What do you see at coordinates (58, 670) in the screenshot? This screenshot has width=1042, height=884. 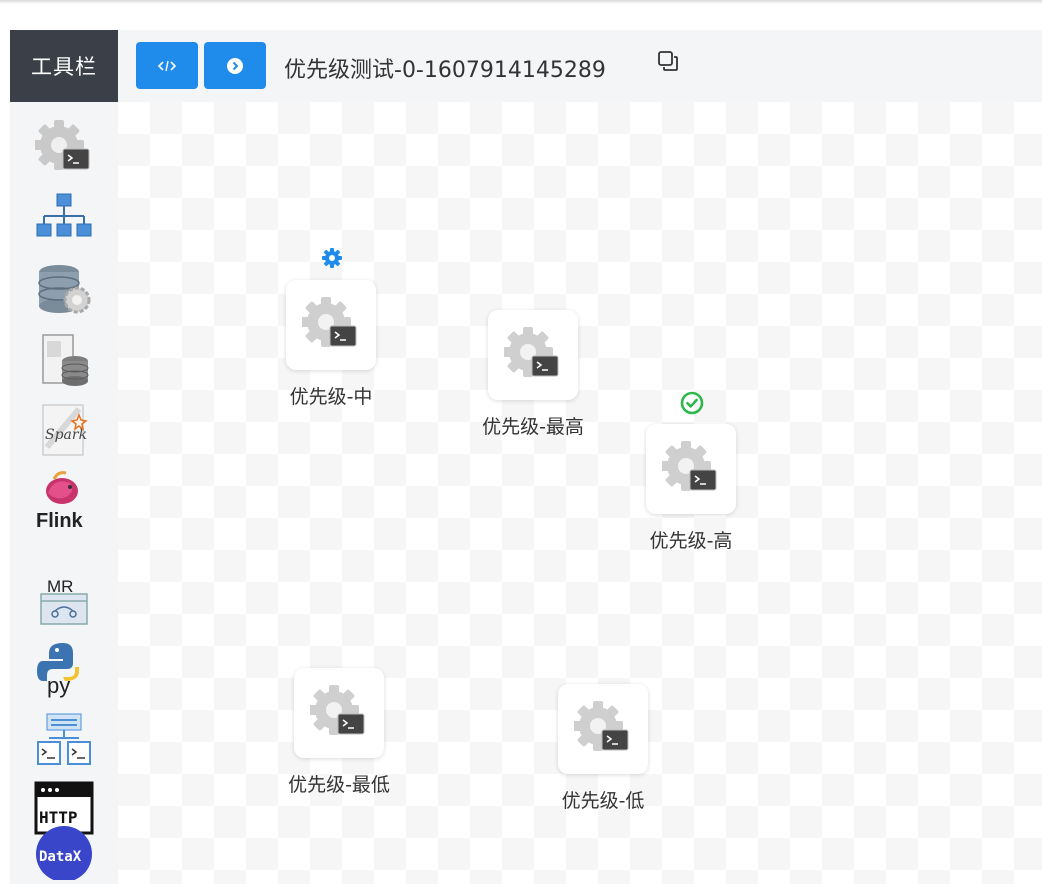 I see `python-icon: py` at bounding box center [58, 670].